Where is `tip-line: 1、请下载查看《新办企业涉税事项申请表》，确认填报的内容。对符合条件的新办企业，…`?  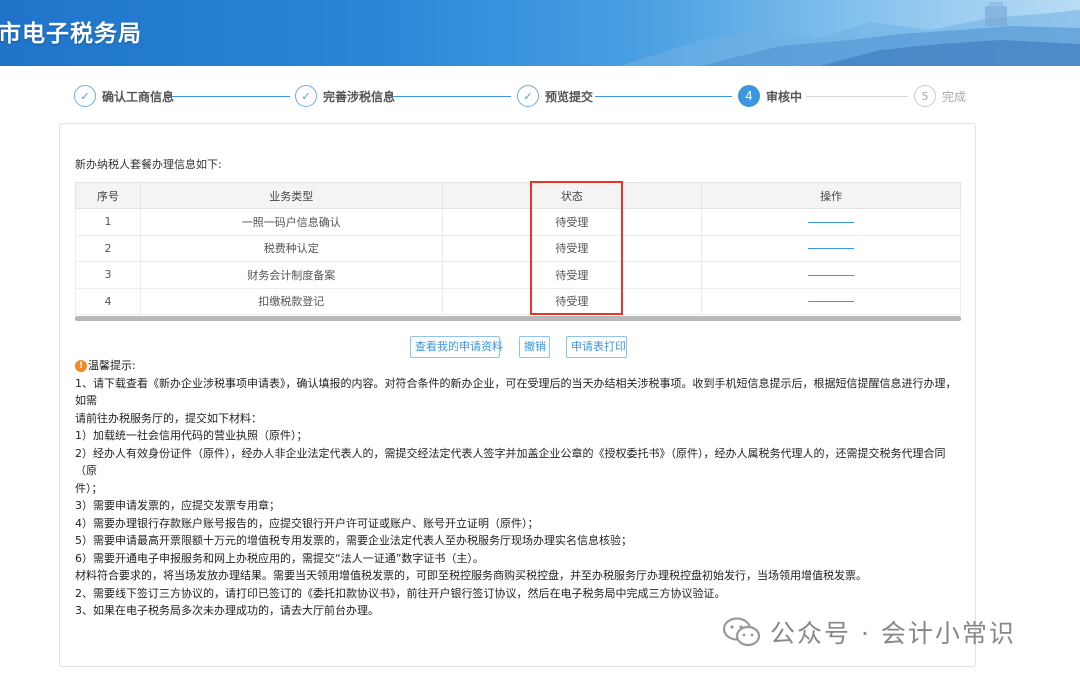 tip-line: 1、请下载查看《新办企业涉税事项申请表》，确认填报的内容。对符合条件的新办企业，… is located at coordinates (516, 392).